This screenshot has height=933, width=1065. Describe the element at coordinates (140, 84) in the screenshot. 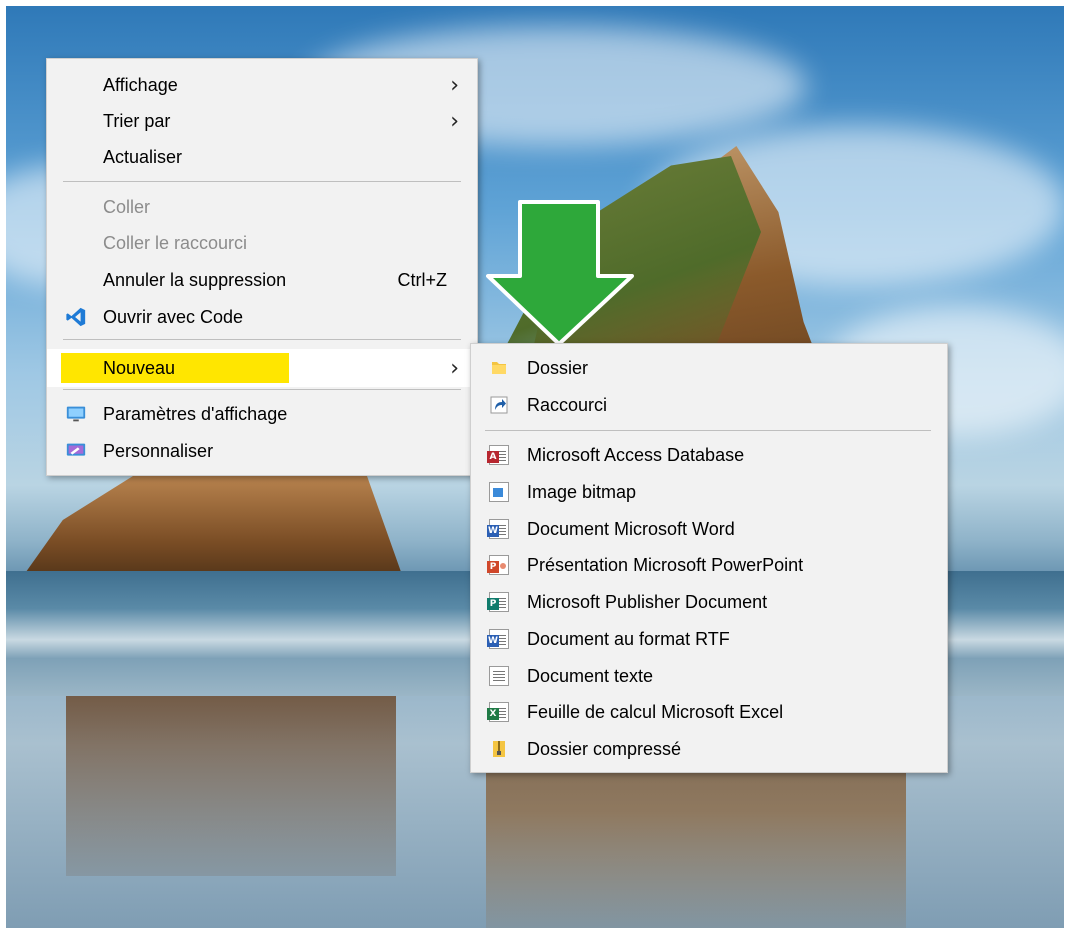

I see `menu-item-label: Affichage` at that location.